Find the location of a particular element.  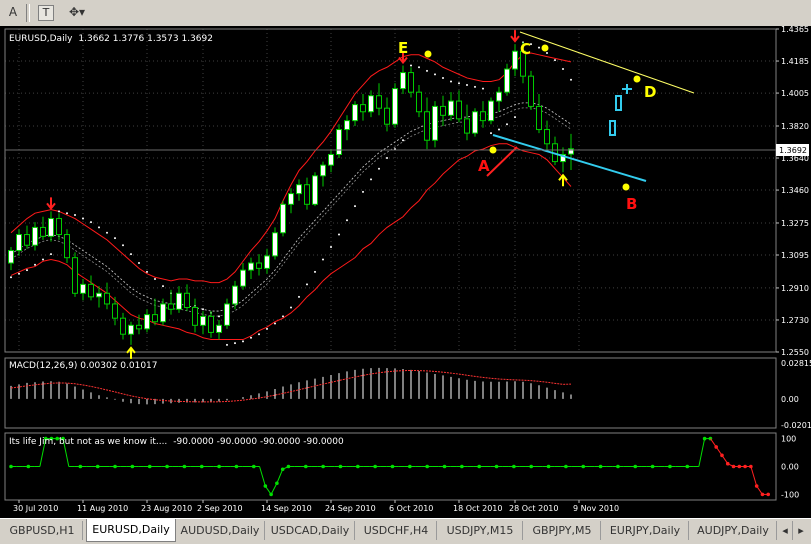

time-tick-label: 28 Oct 2010 is located at coordinates (533, 508).